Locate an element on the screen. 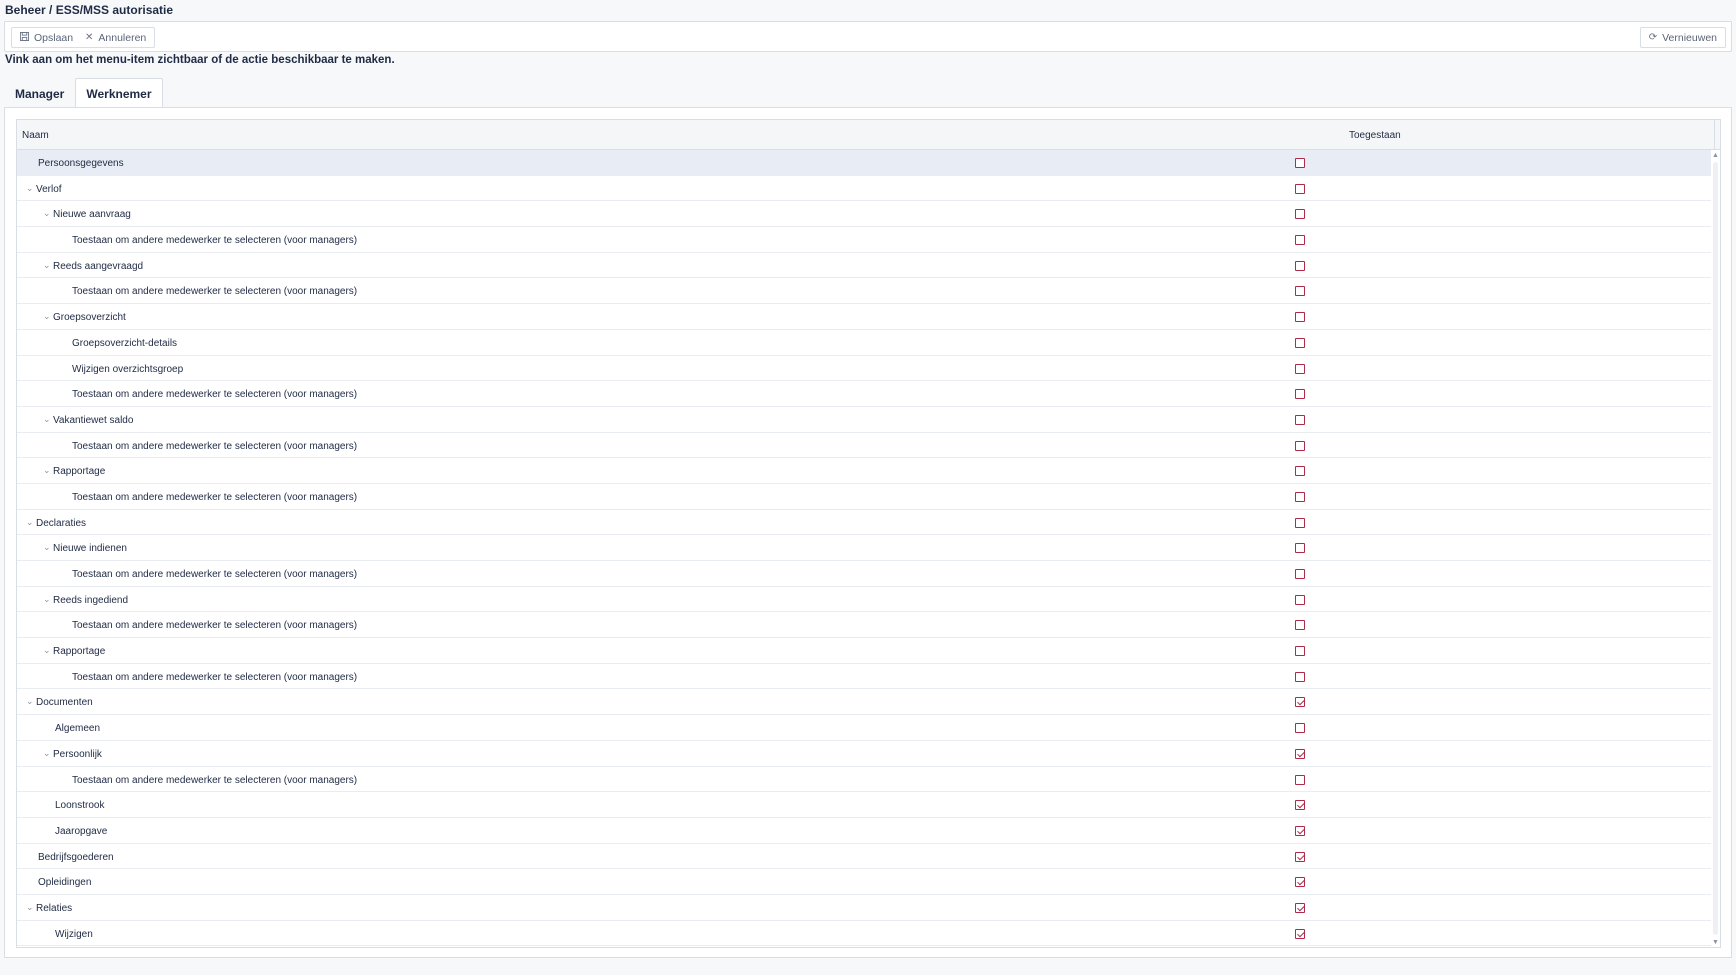 Image resolution: width=1736 pixels, height=975 pixels. tree-row: Algemeen is located at coordinates (864, 728).